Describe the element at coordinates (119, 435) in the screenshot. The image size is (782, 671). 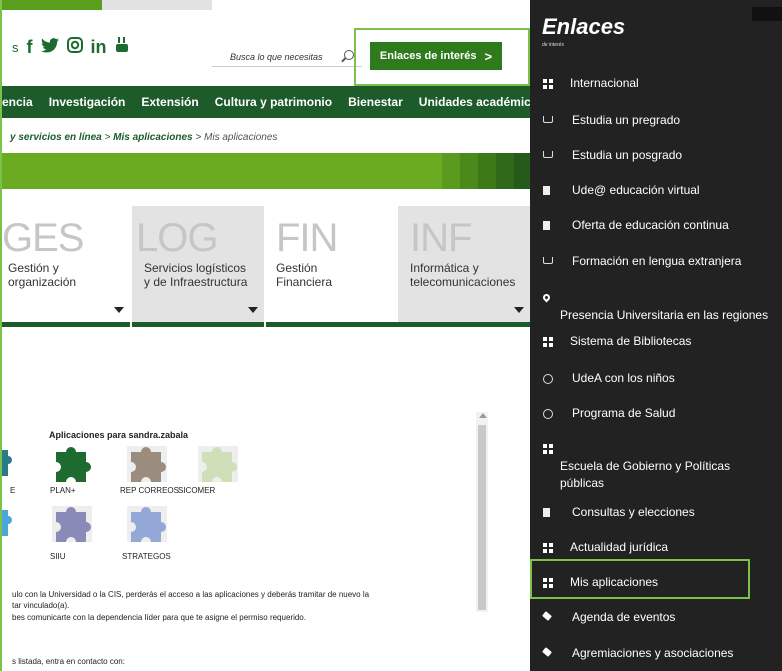
I see `apps-title: Aplicaciones para sandra.zabala` at that location.